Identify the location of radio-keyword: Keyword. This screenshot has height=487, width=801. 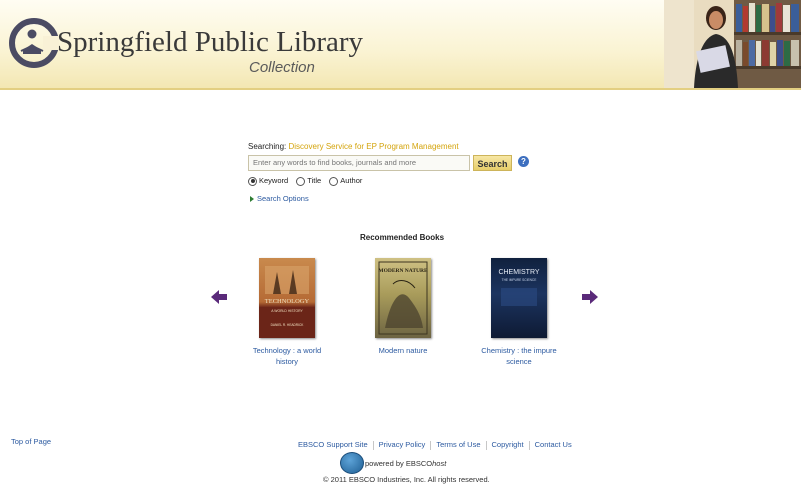
(268, 181).